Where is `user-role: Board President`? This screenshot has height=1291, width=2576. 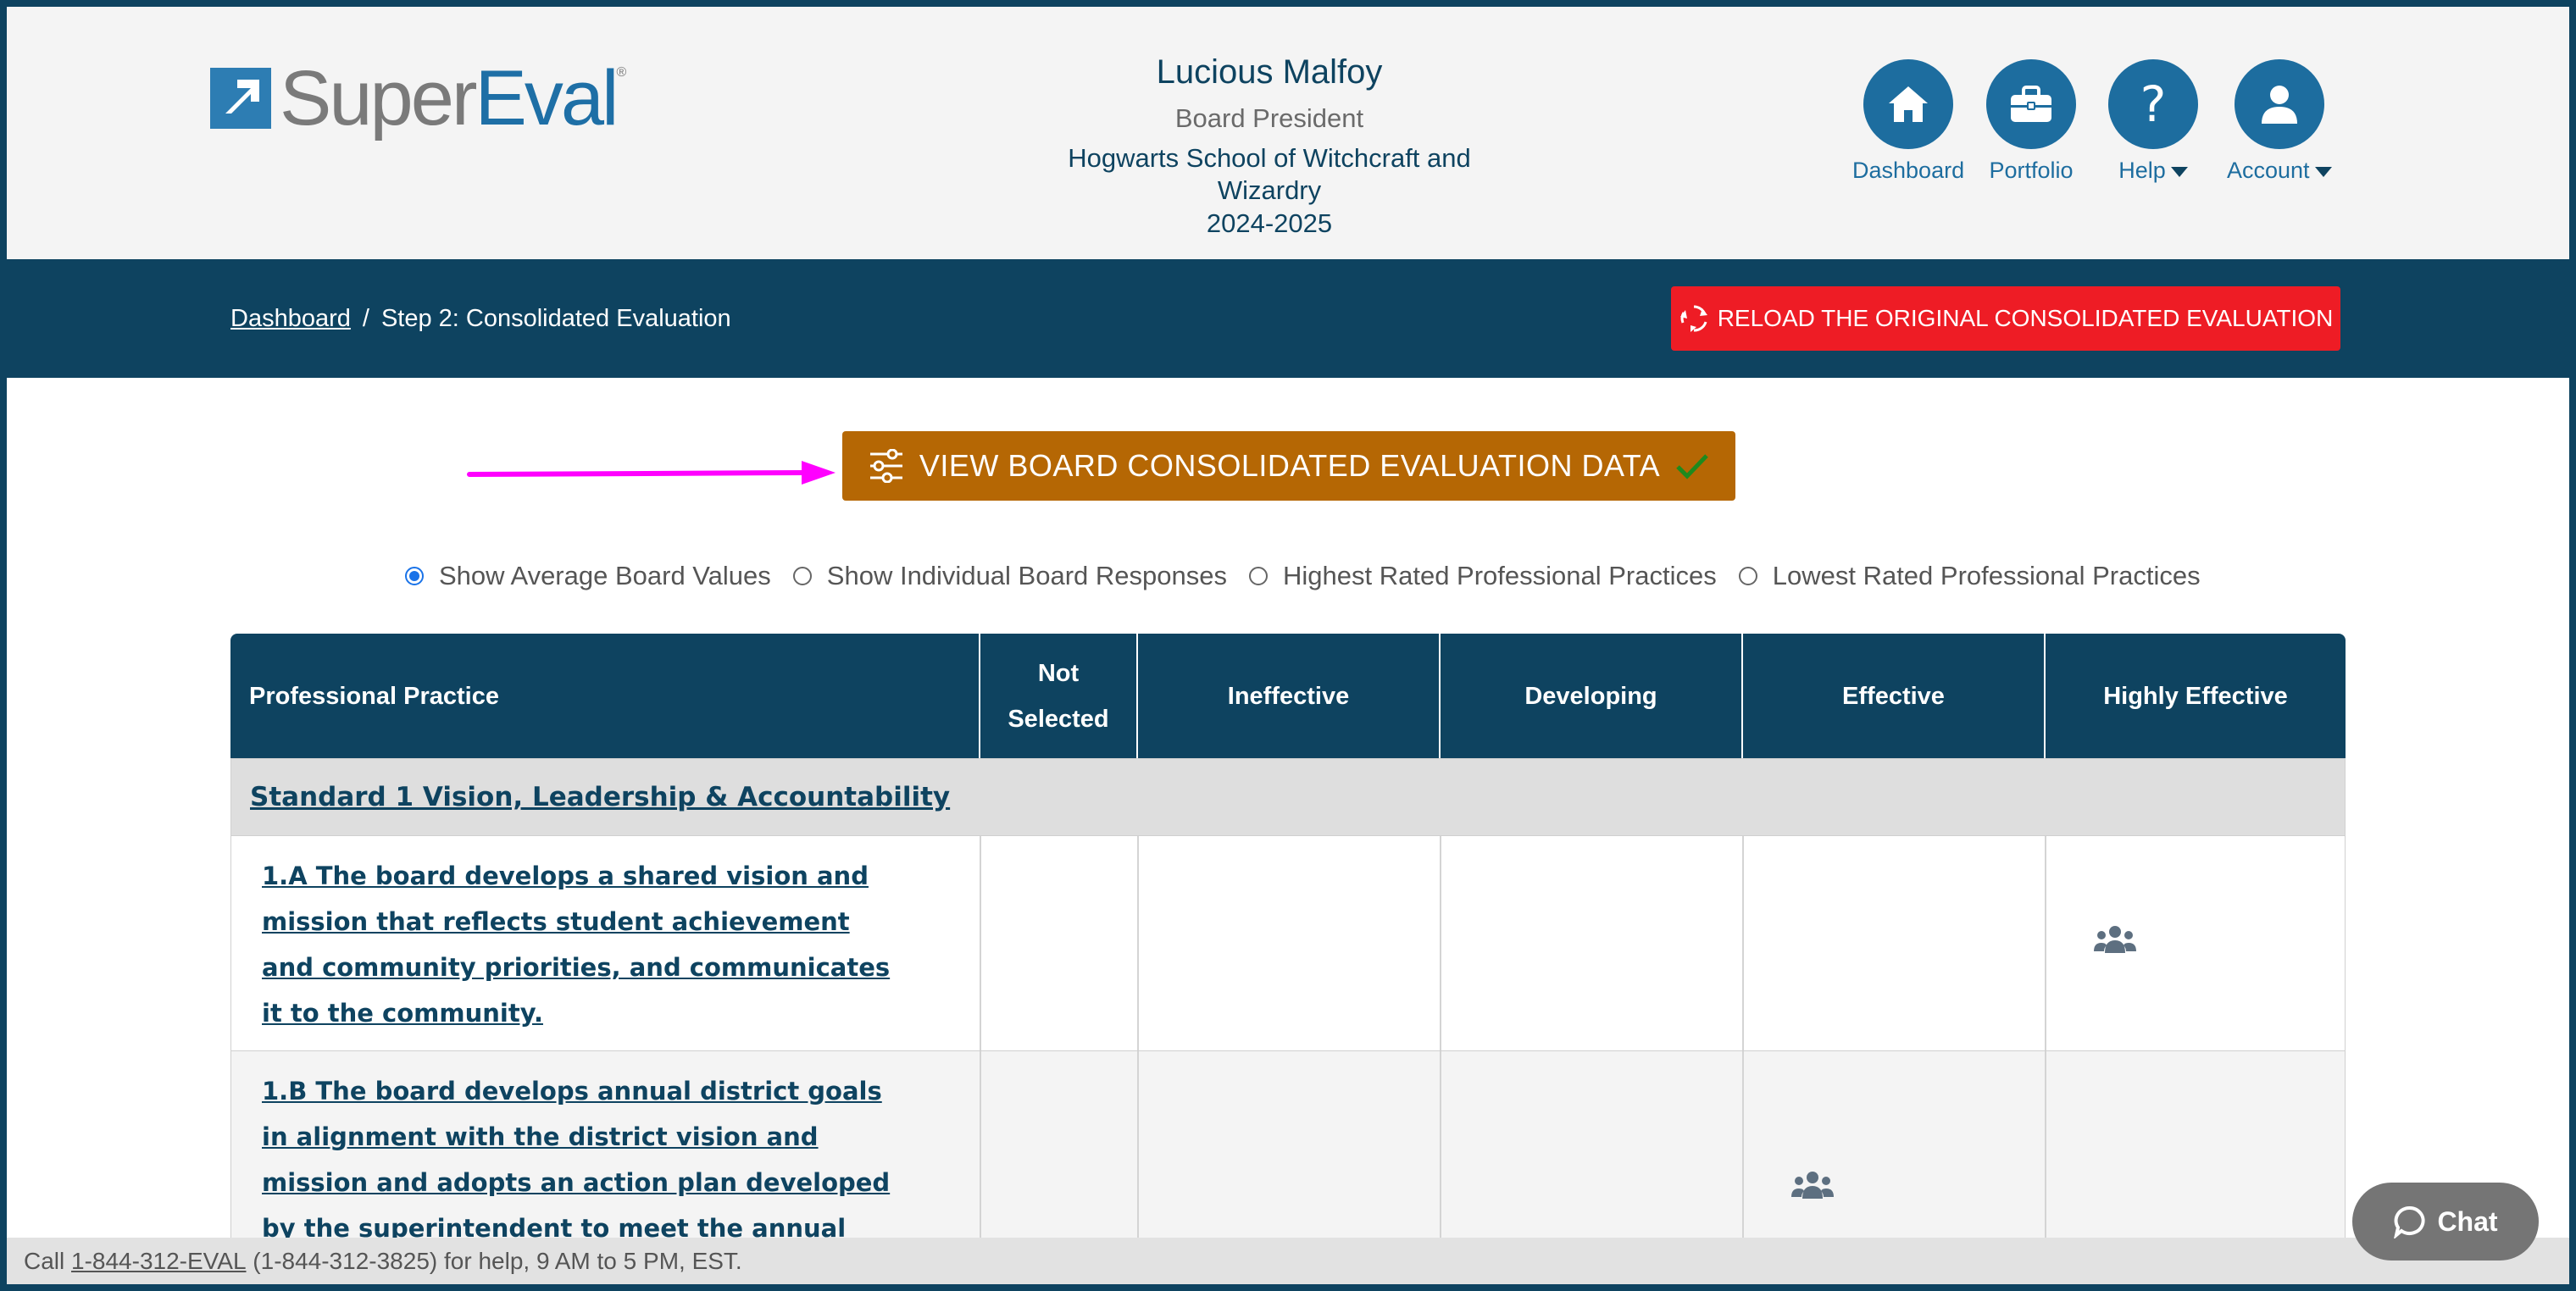 user-role: Board President is located at coordinates (1269, 118).